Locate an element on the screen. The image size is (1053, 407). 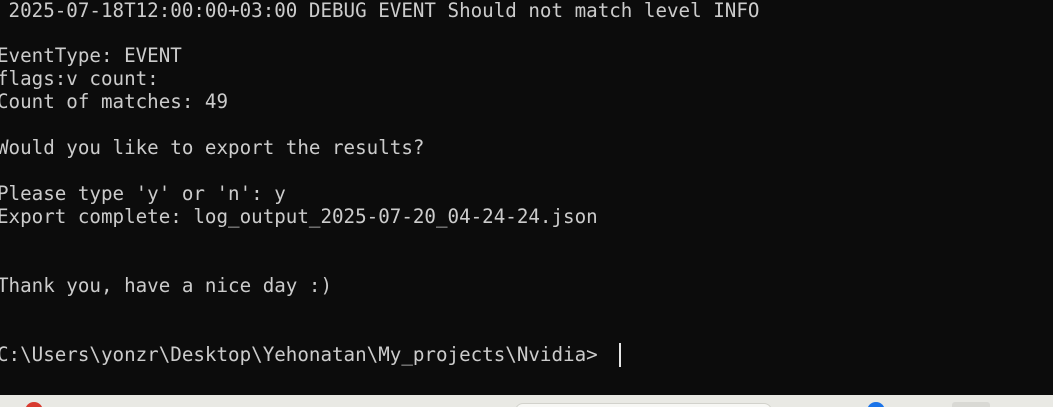
terminal-line-event-type: EventType: EVENT is located at coordinates (91, 55).